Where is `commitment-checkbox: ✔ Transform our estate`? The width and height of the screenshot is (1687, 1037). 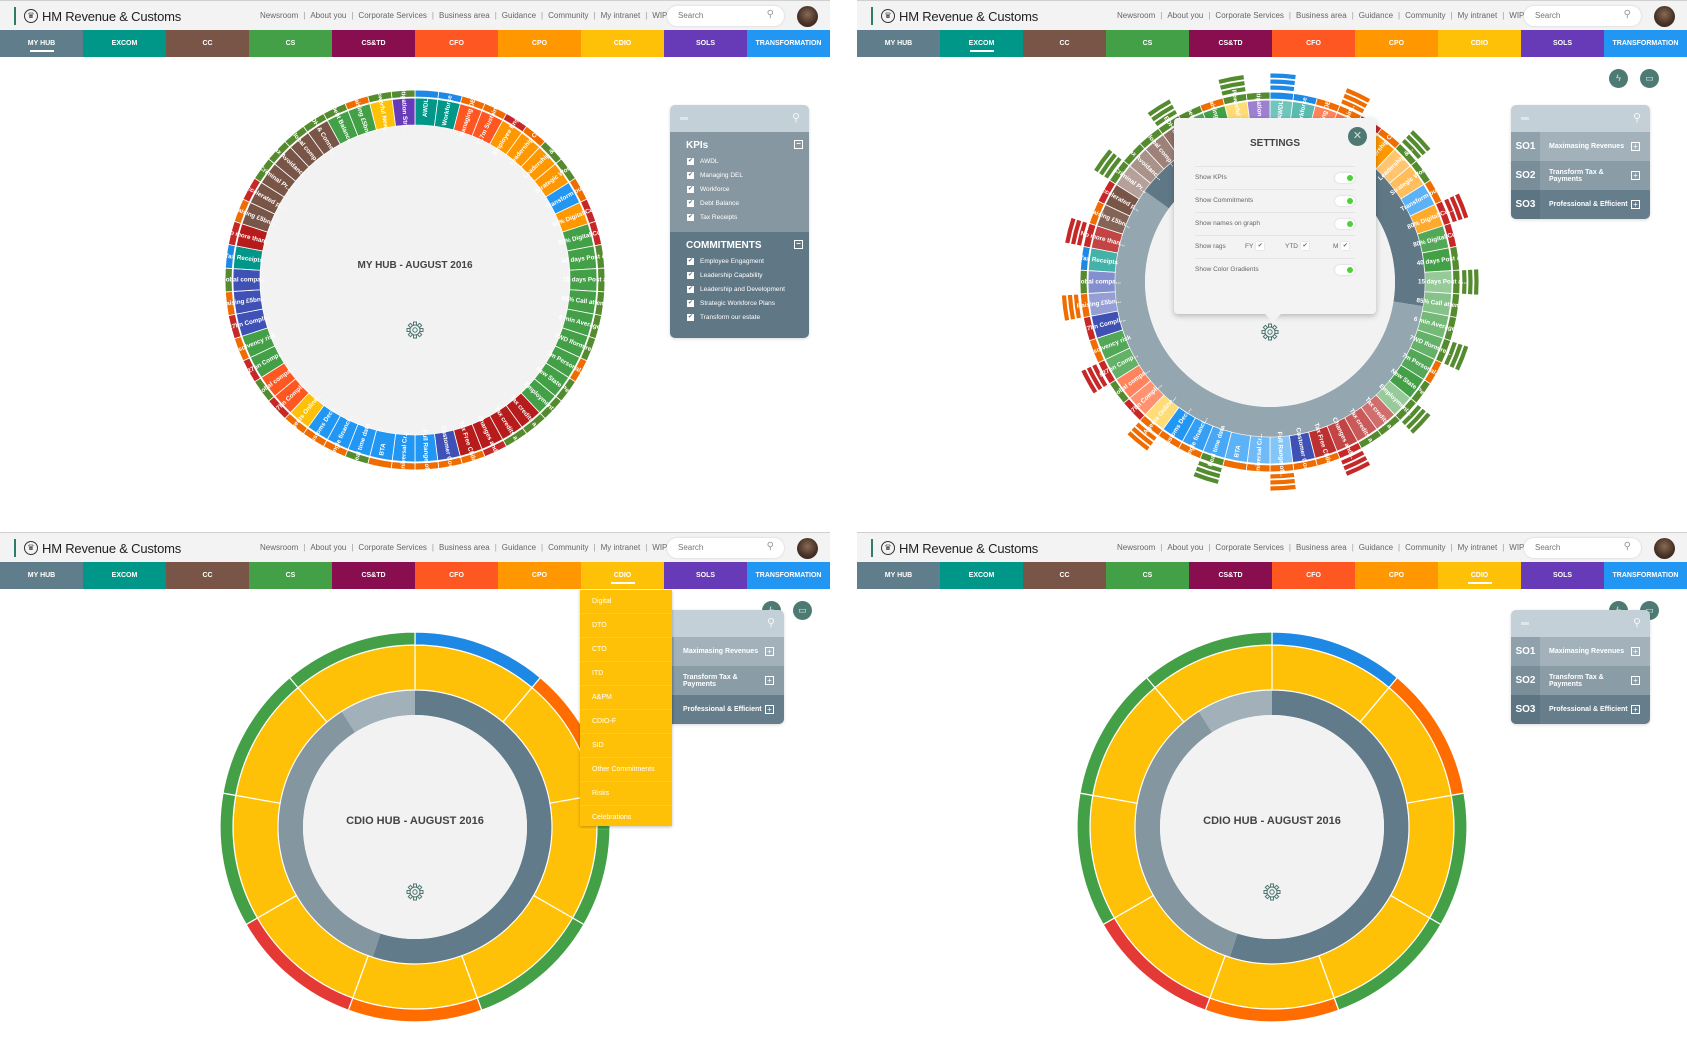 commitment-checkbox: ✔ Transform our estate is located at coordinates (748, 317).